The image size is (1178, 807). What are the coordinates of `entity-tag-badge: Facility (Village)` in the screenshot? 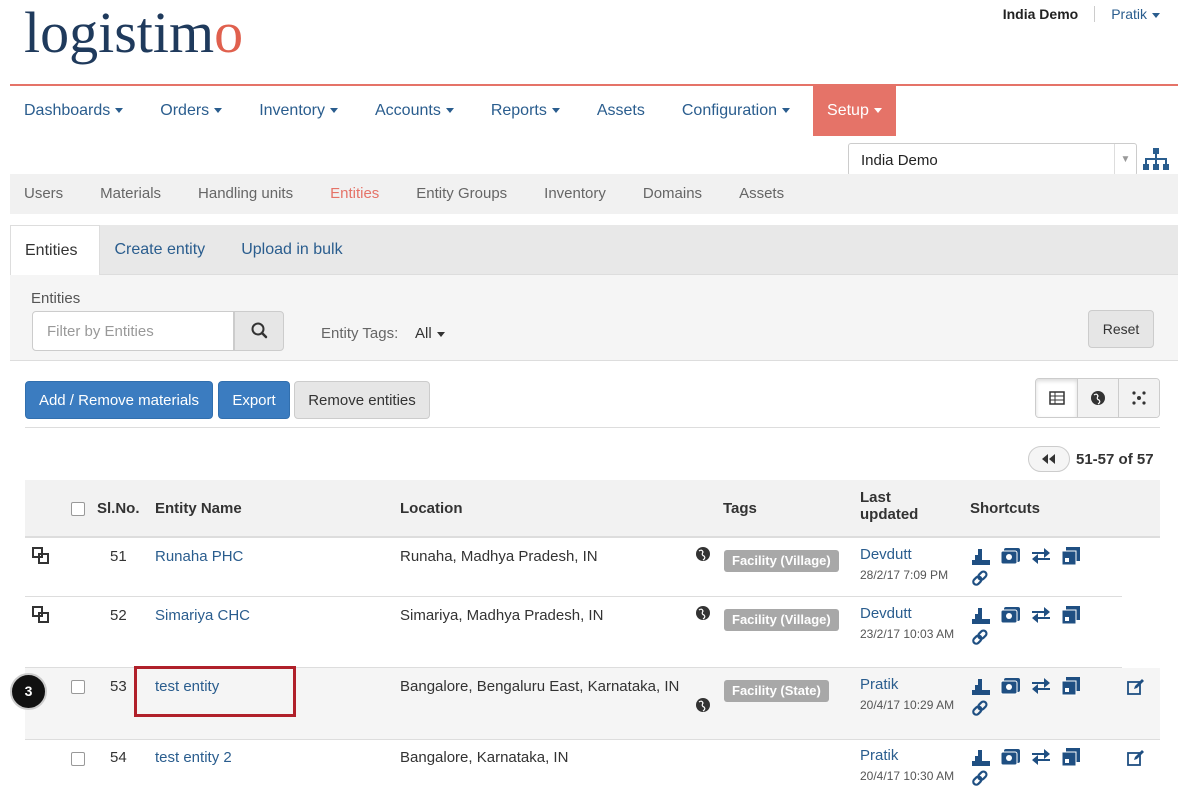 It's located at (781, 620).